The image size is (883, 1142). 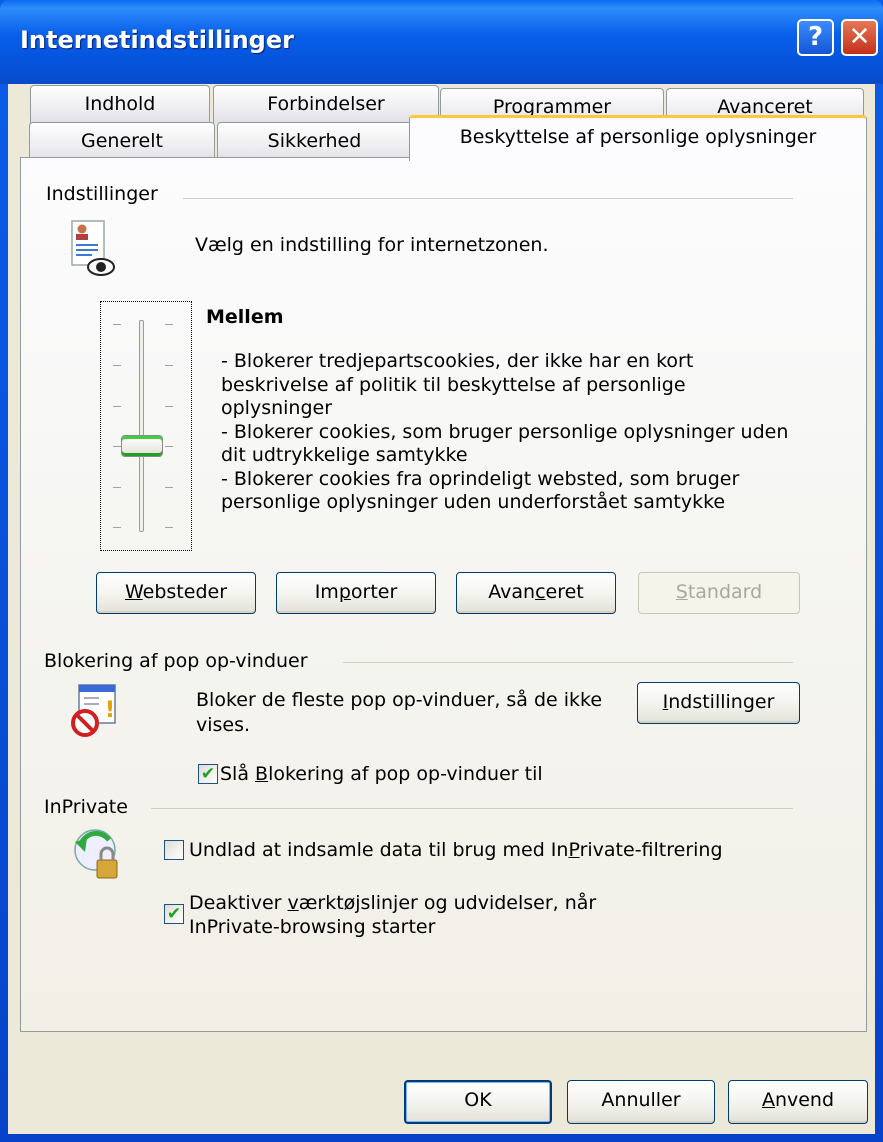 What do you see at coordinates (102, 194) in the screenshot?
I see `settings-group-label: Indstillinger` at bounding box center [102, 194].